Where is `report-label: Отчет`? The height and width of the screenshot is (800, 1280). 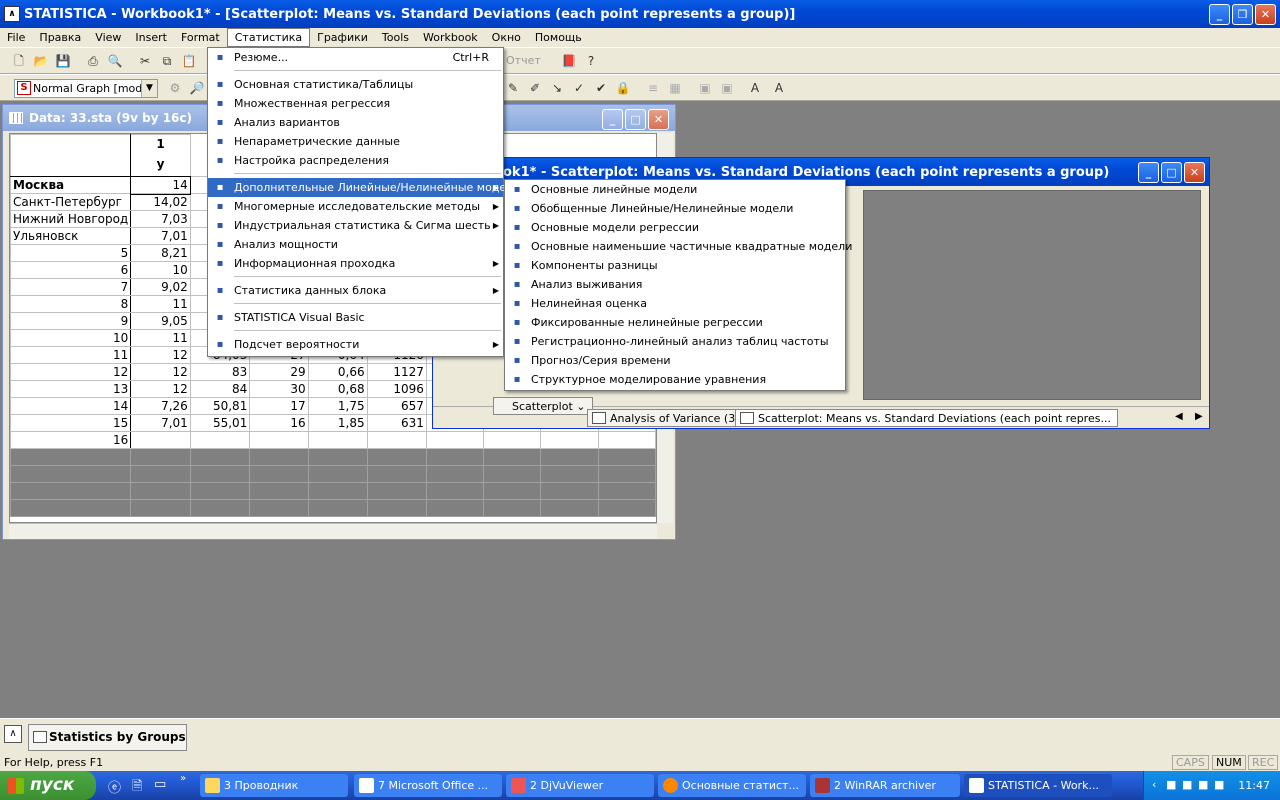
report-label: Отчет is located at coordinates (523, 60).